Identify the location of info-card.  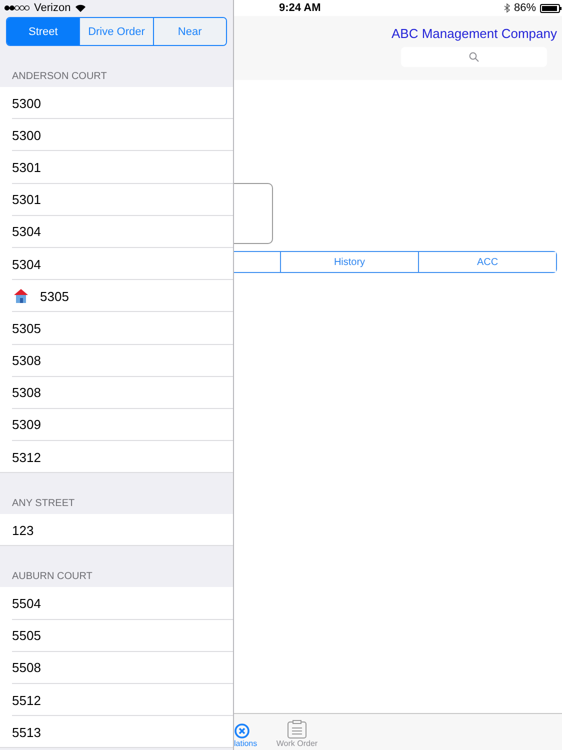
(253, 213).